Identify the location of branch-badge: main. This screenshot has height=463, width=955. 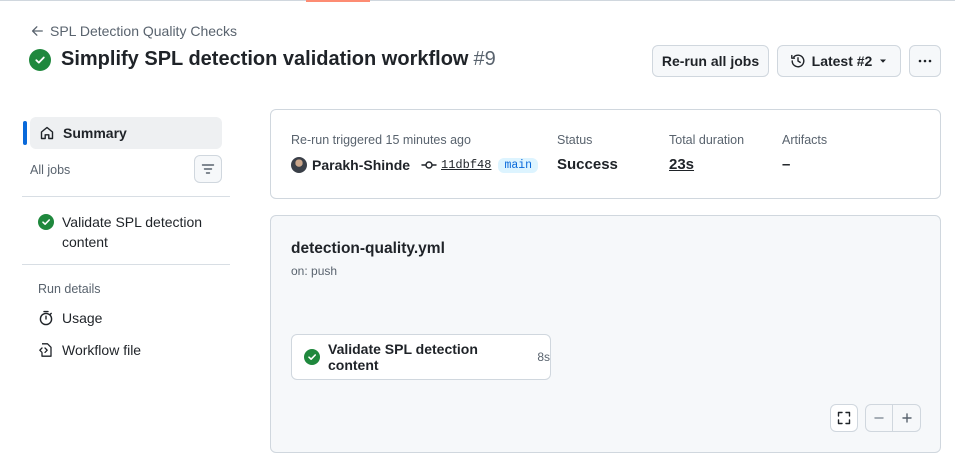
(518, 165).